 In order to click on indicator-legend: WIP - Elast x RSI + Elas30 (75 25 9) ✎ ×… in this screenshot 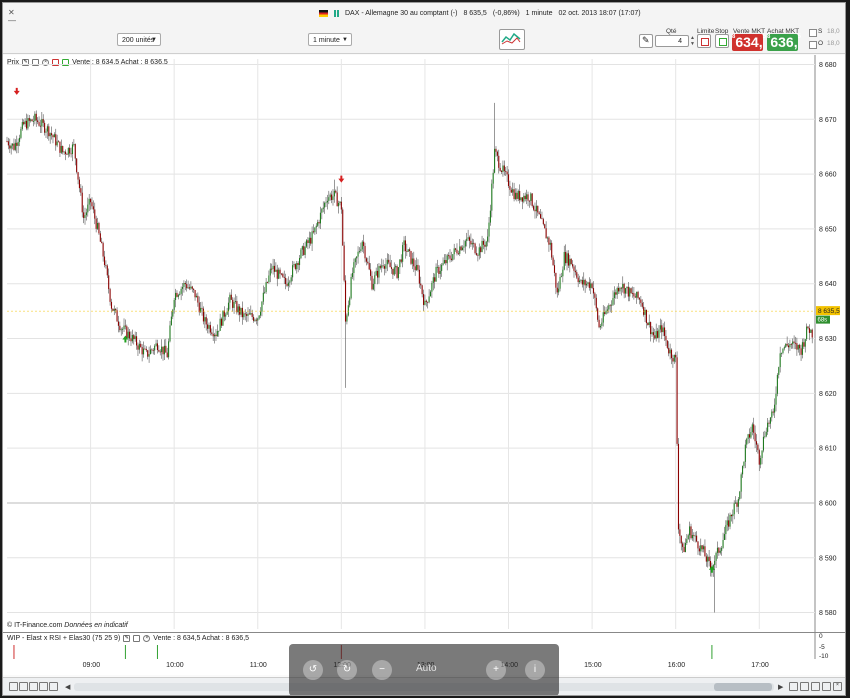, I will do `click(128, 638)`.